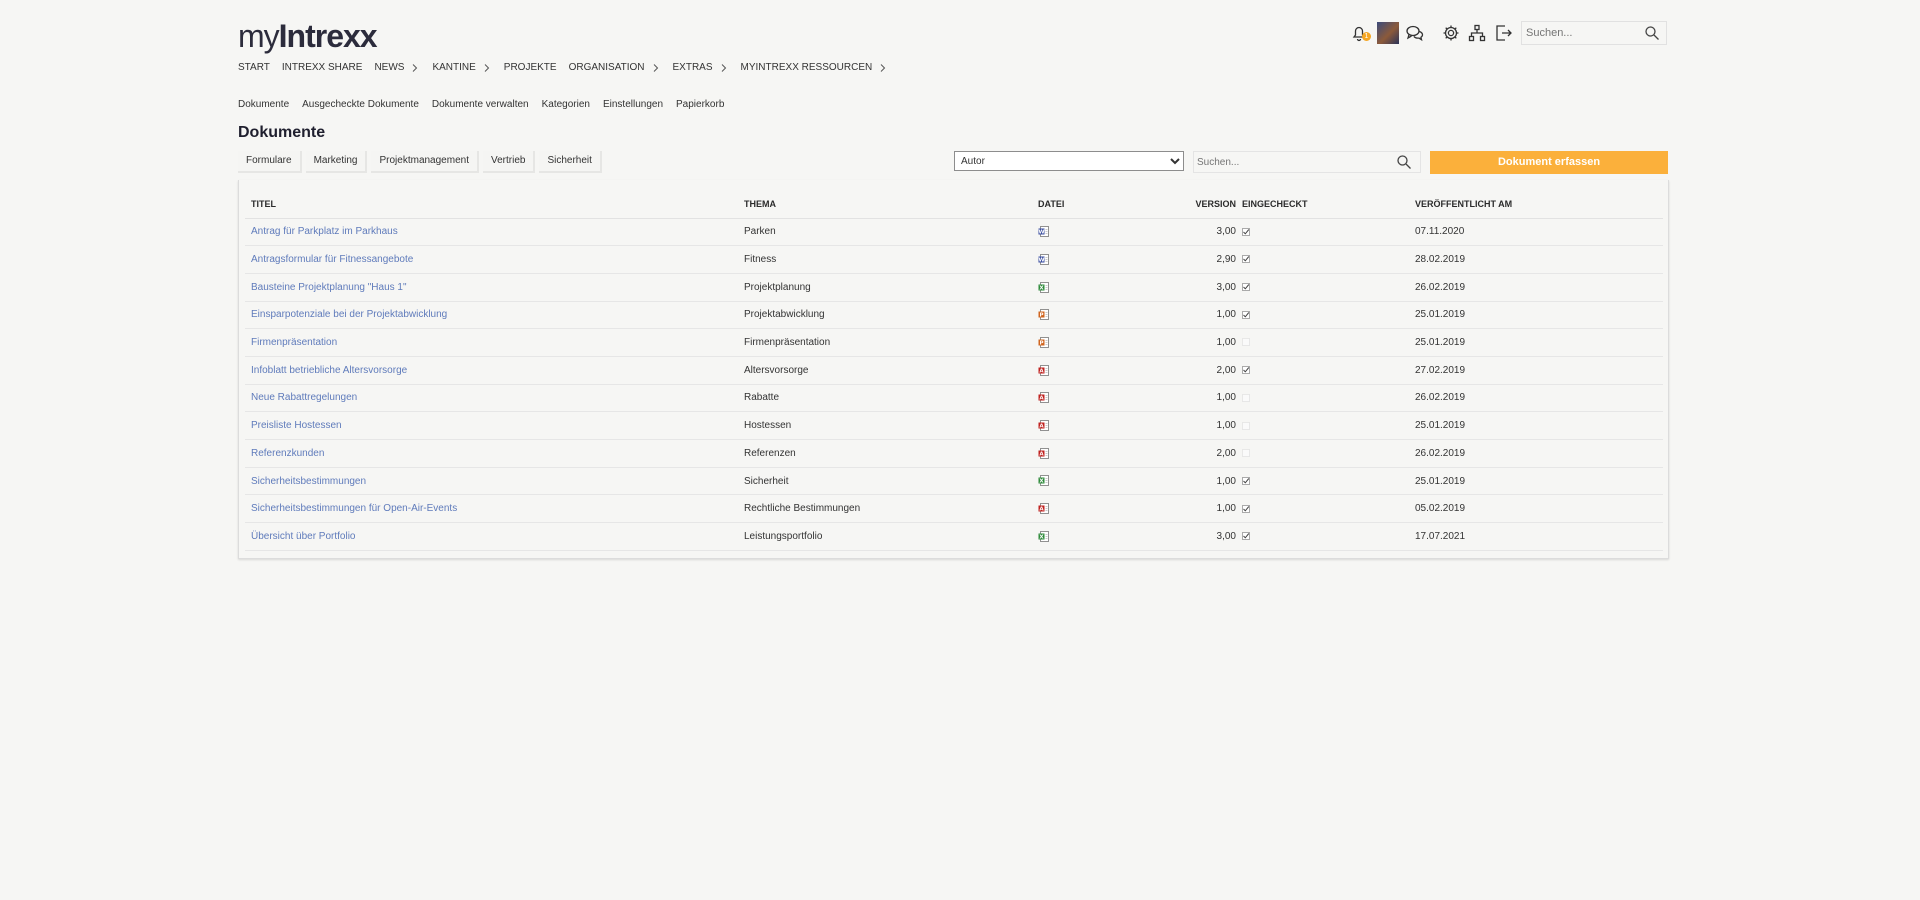 This screenshot has width=1920, height=900. What do you see at coordinates (263, 104) in the screenshot?
I see `sub-nav-item: Dokumente` at bounding box center [263, 104].